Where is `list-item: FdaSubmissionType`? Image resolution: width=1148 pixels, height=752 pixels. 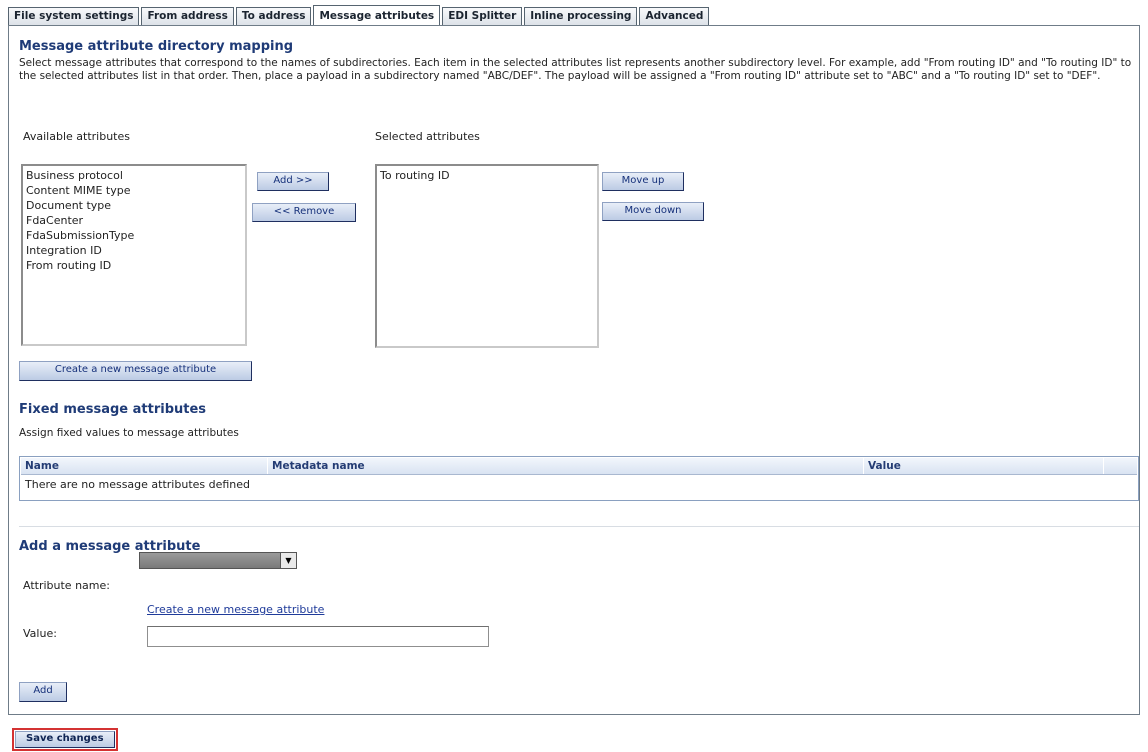
list-item: FdaSubmissionType is located at coordinates (134, 235).